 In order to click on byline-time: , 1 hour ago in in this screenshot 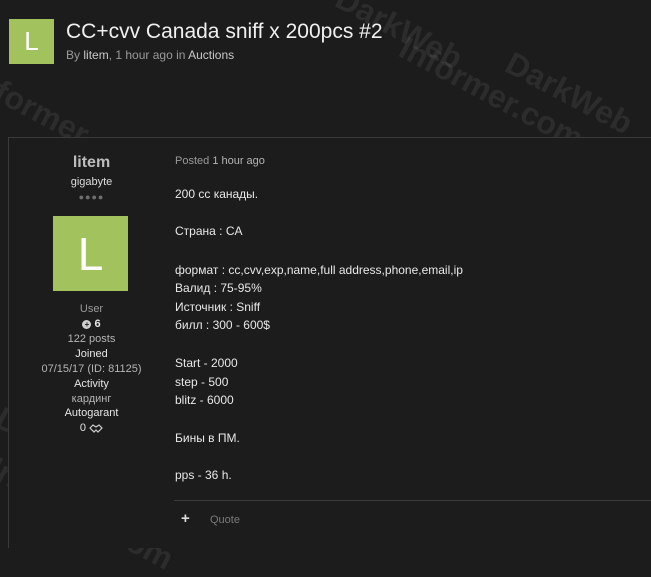, I will do `click(147, 55)`.